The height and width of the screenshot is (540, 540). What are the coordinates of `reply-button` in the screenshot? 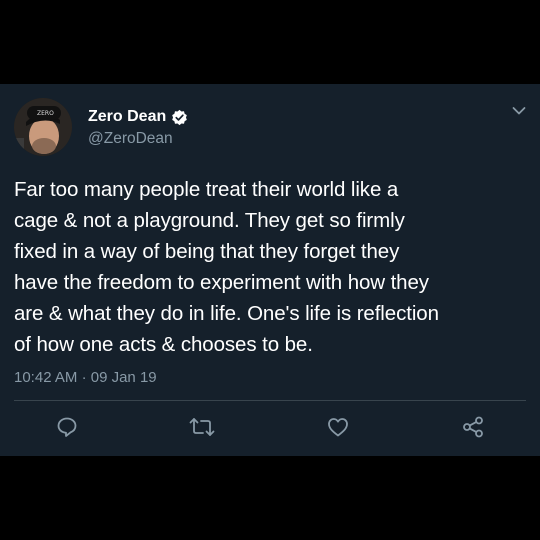 It's located at (67, 427).